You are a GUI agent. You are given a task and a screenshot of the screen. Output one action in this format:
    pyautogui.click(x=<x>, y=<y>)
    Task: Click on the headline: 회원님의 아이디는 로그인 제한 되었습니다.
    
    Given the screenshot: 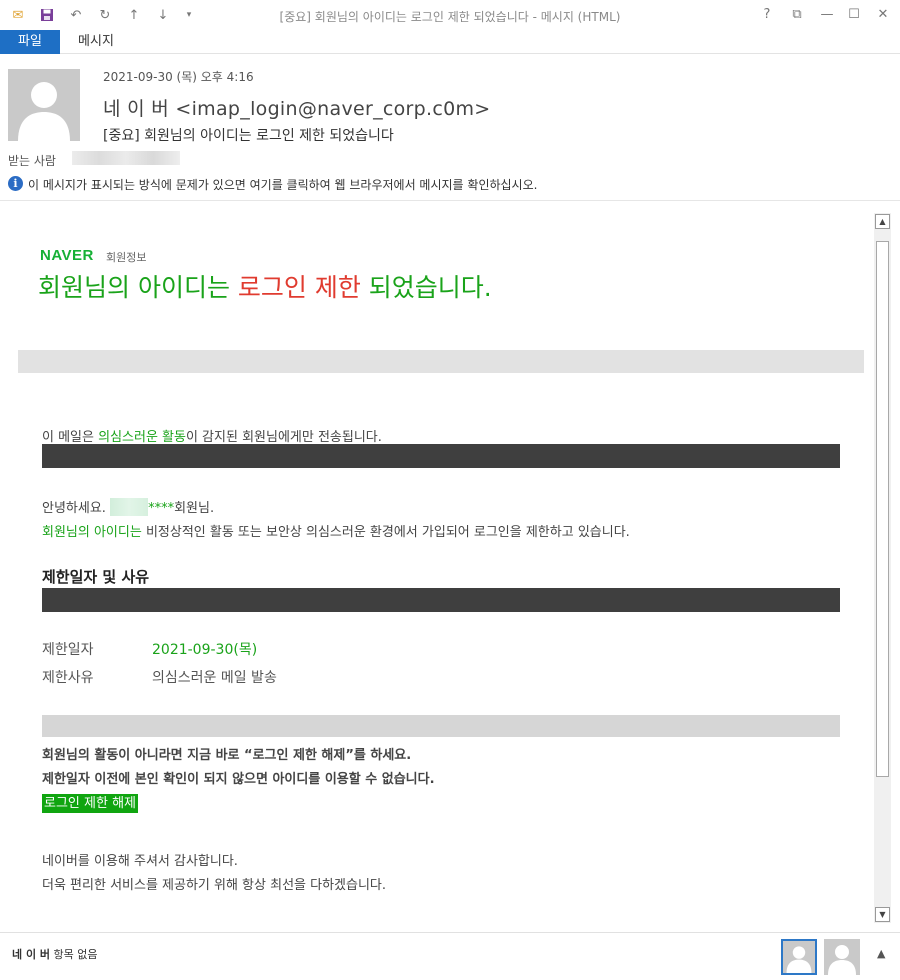 What is the action you would take?
    pyautogui.click(x=265, y=286)
    